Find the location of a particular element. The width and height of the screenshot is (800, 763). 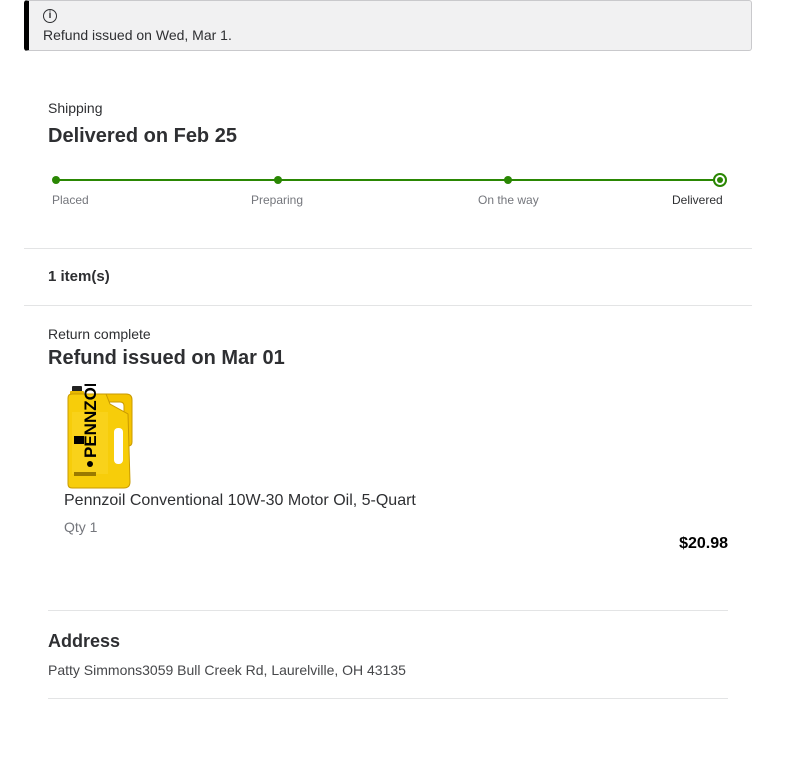

step-dot-delivered is located at coordinates (720, 180).